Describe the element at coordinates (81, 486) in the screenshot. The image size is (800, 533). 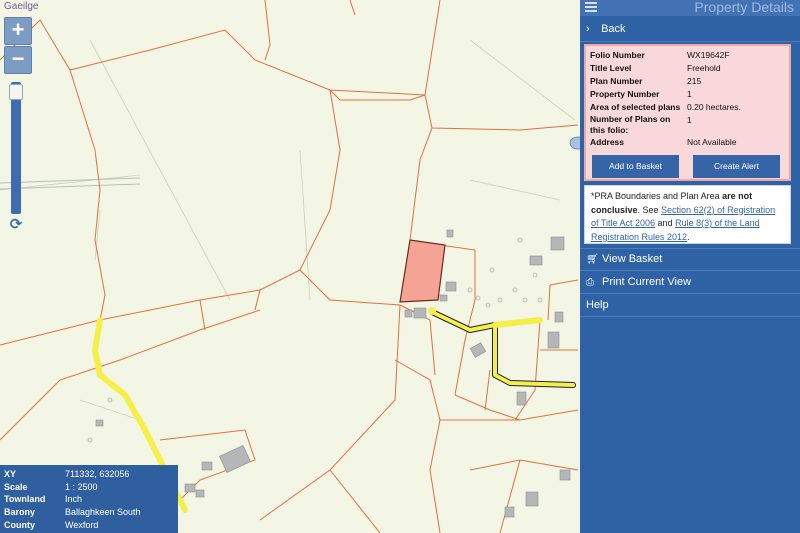
I see `info-value: 1 : 2500` at that location.